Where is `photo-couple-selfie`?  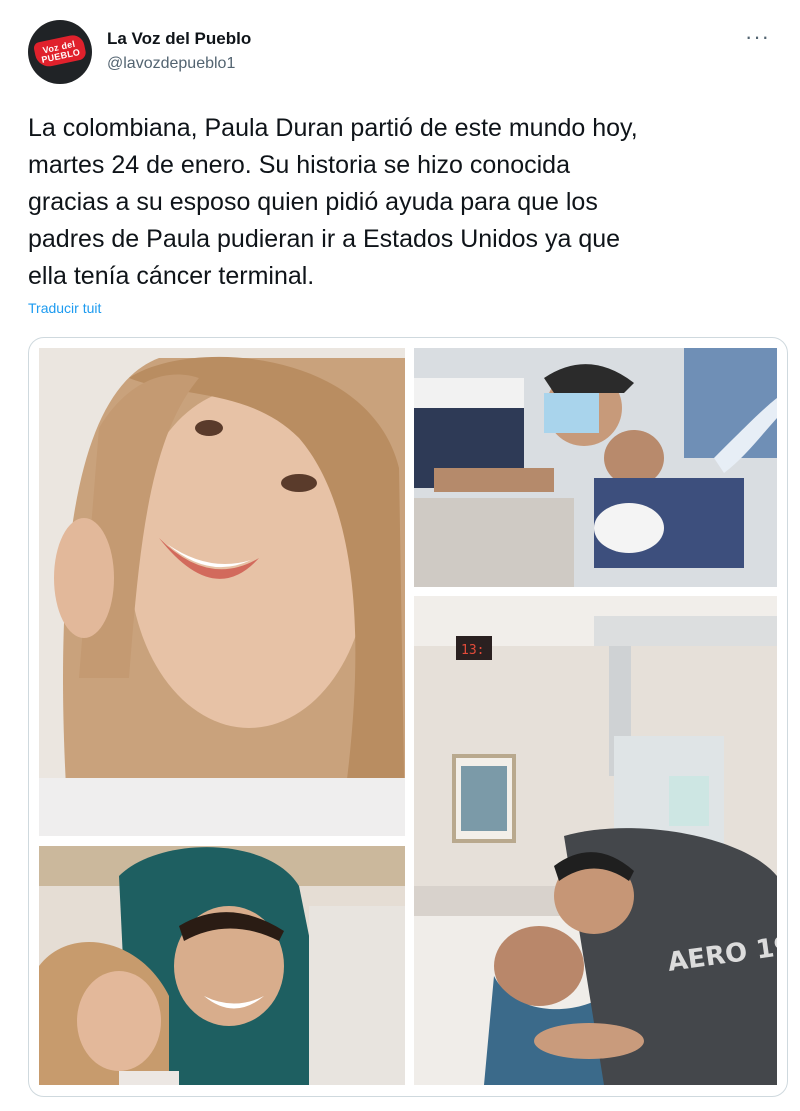
photo-couple-selfie is located at coordinates (222, 965).